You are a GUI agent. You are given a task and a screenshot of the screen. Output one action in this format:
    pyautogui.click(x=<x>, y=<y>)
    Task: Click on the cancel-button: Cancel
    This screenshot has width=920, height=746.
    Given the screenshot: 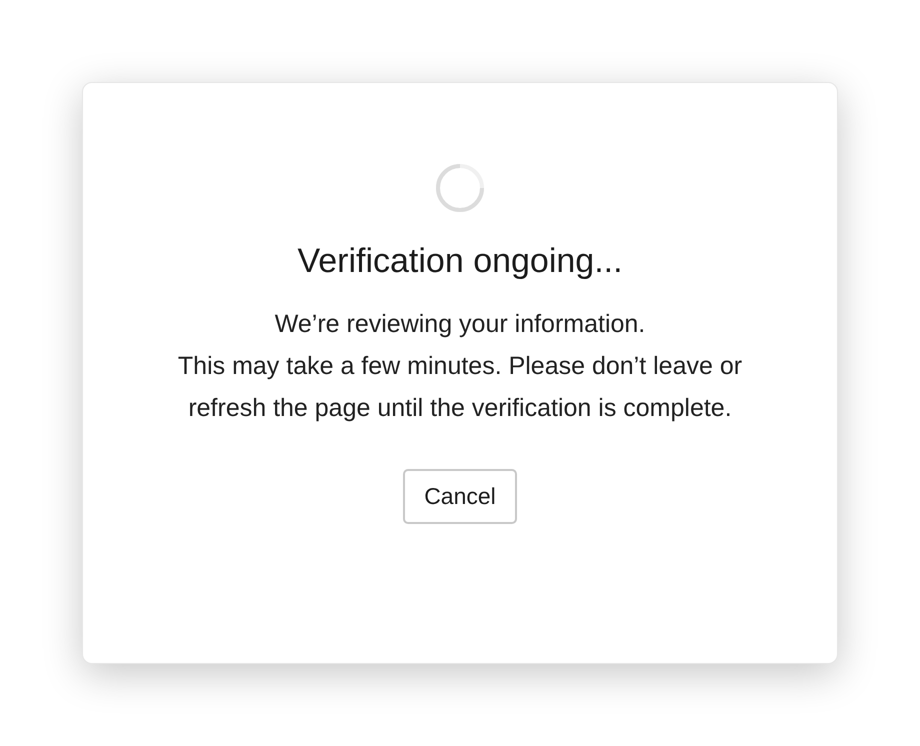 What is the action you would take?
    pyautogui.click(x=460, y=496)
    